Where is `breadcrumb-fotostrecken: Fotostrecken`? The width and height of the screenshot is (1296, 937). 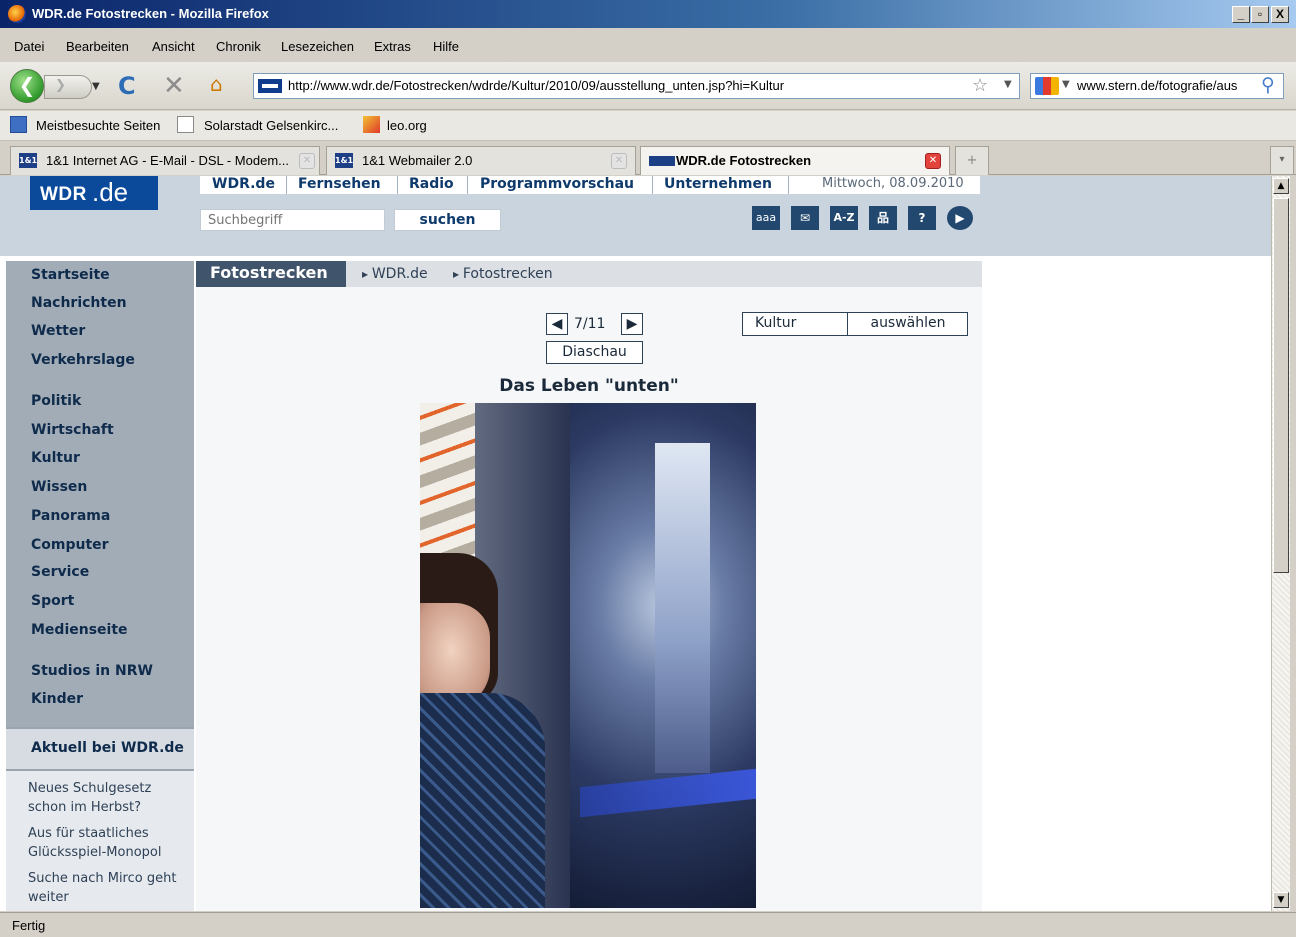
breadcrumb-fotostrecken: Fotostrecken is located at coordinates (503, 274).